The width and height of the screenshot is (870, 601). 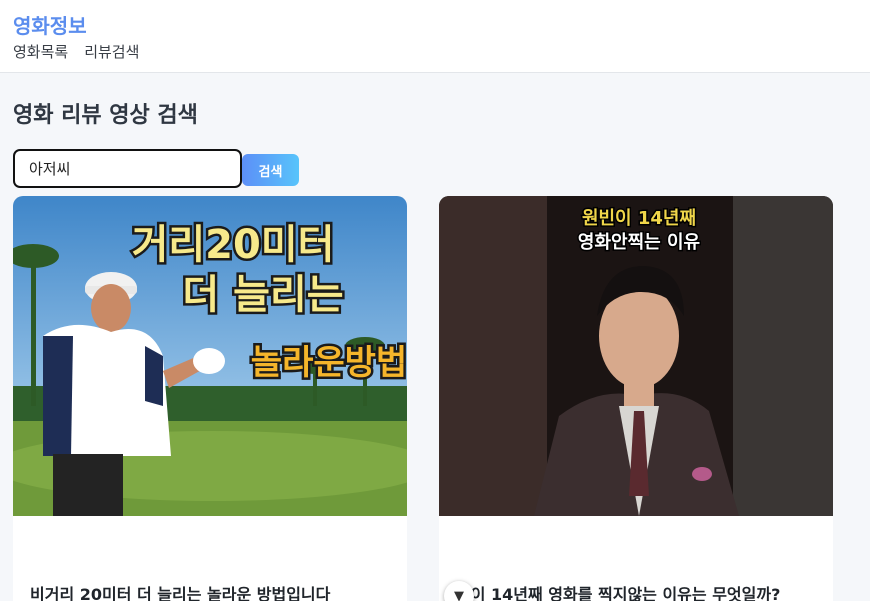 I want to click on thumbnail-text-line1: 원빈이 14년째, so click(x=639, y=218).